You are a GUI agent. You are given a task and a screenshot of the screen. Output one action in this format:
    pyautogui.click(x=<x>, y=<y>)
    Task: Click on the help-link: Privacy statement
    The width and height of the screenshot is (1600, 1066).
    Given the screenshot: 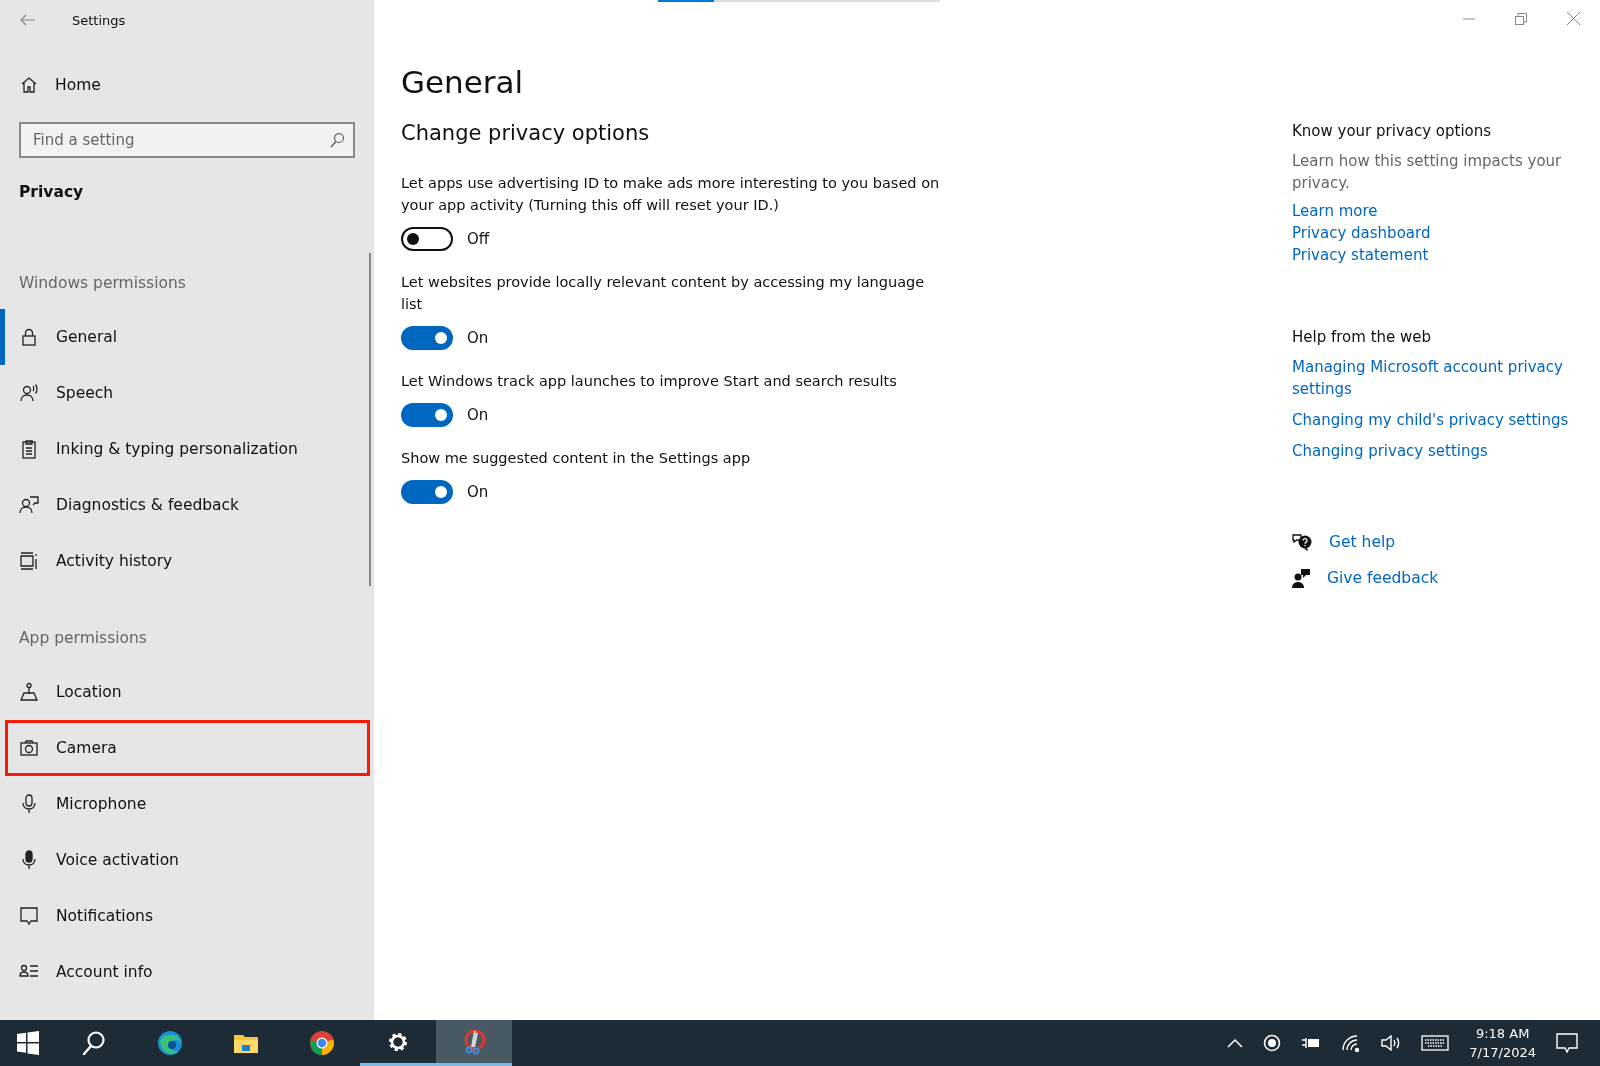 What is the action you would take?
    pyautogui.click(x=1437, y=255)
    